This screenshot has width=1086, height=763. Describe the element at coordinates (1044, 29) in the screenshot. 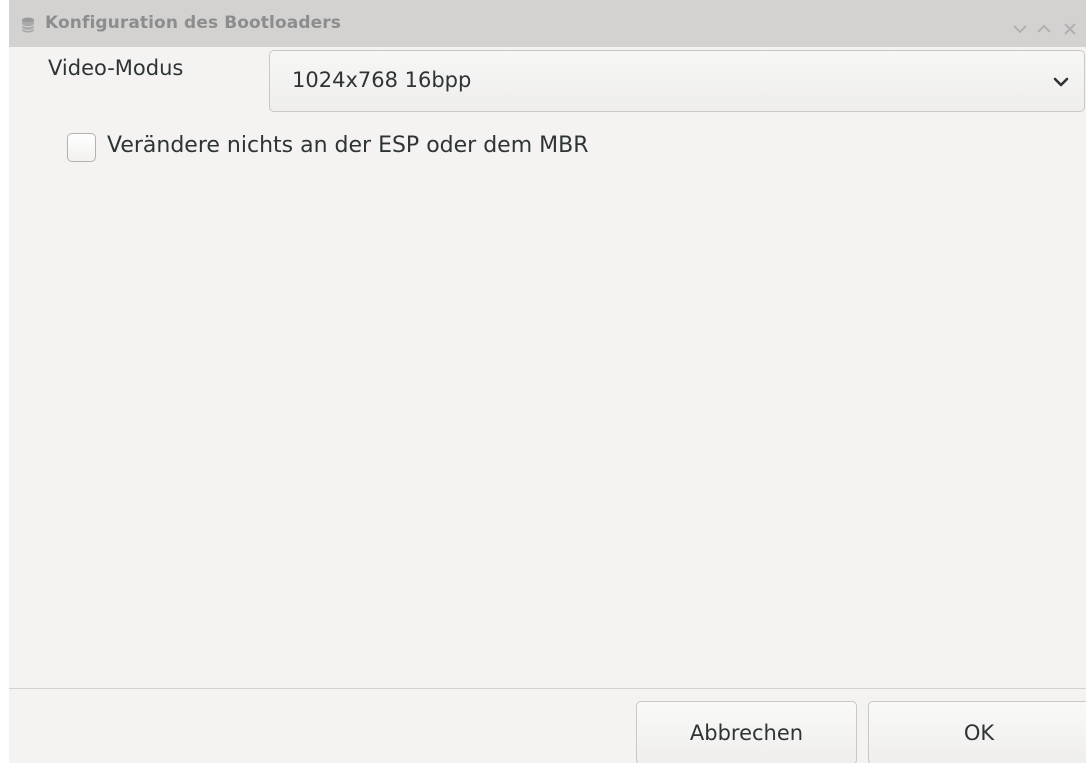

I see `chevron-up-icon` at that location.